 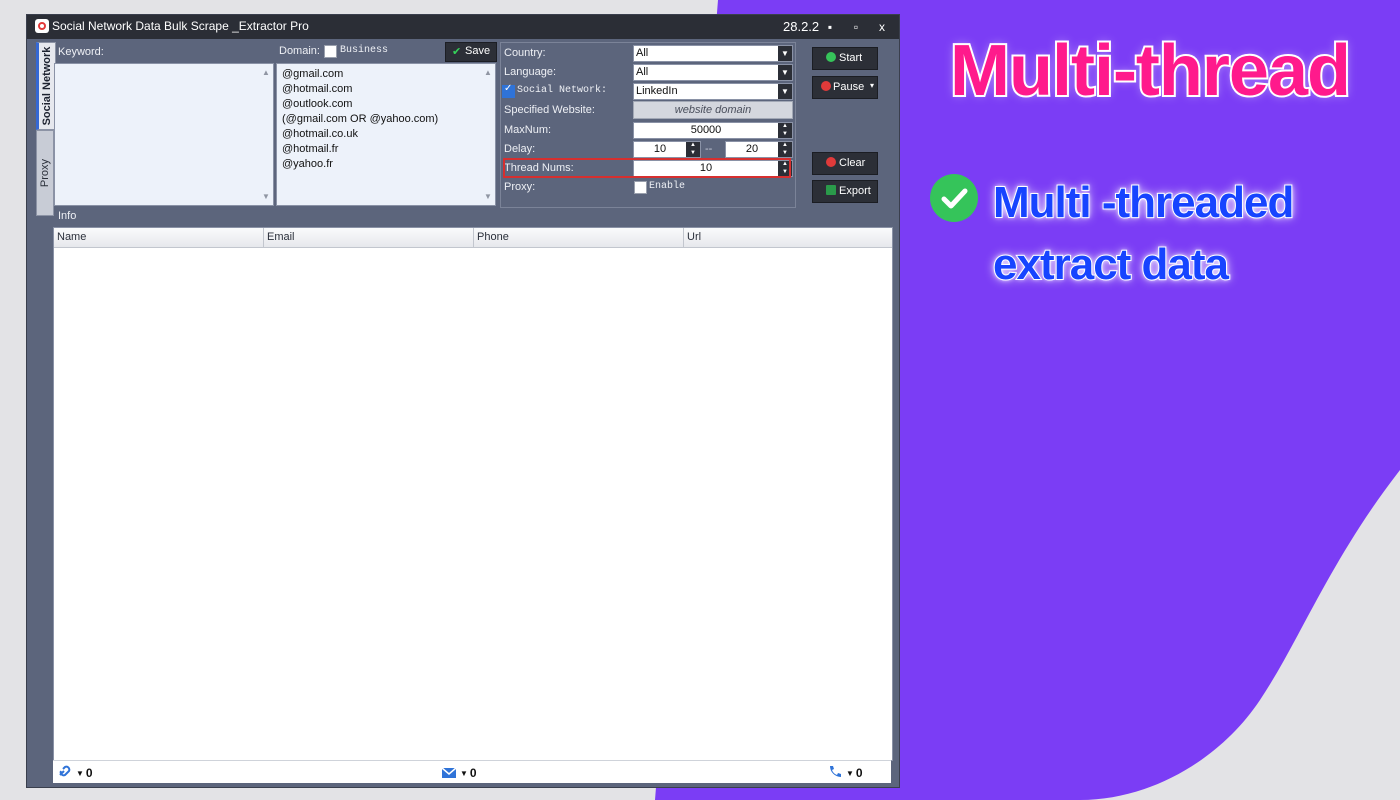 I want to click on info-label: Info, so click(x=67, y=216).